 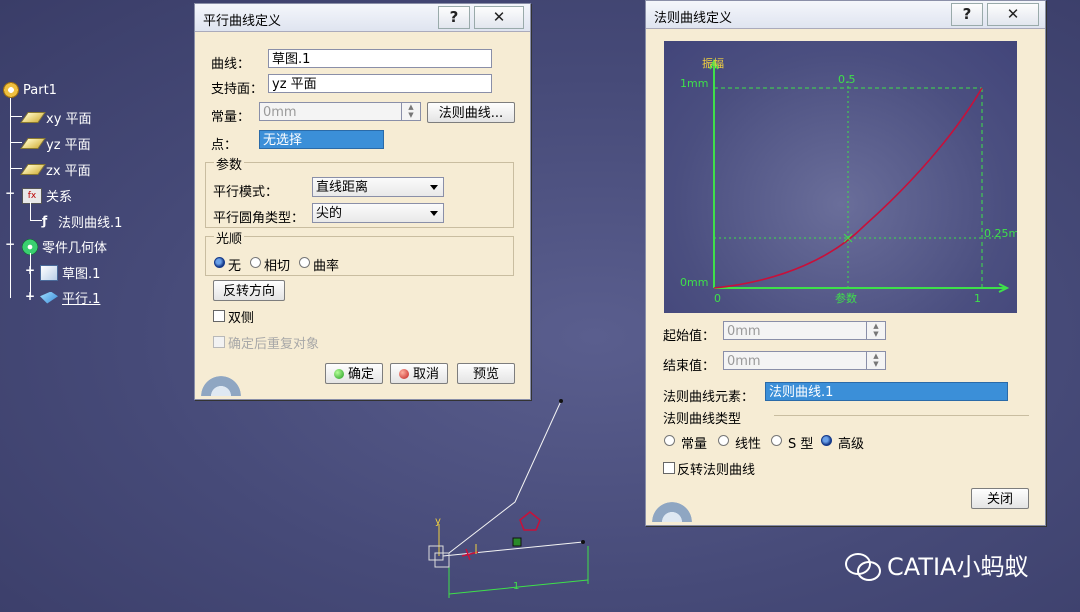 I want to click on curve-endpoint, so click(x=561, y=401).